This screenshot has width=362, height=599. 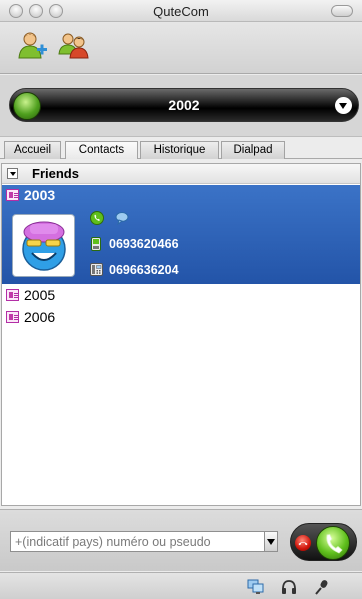 I want to click on contact-name: 2003, so click(x=40, y=195).